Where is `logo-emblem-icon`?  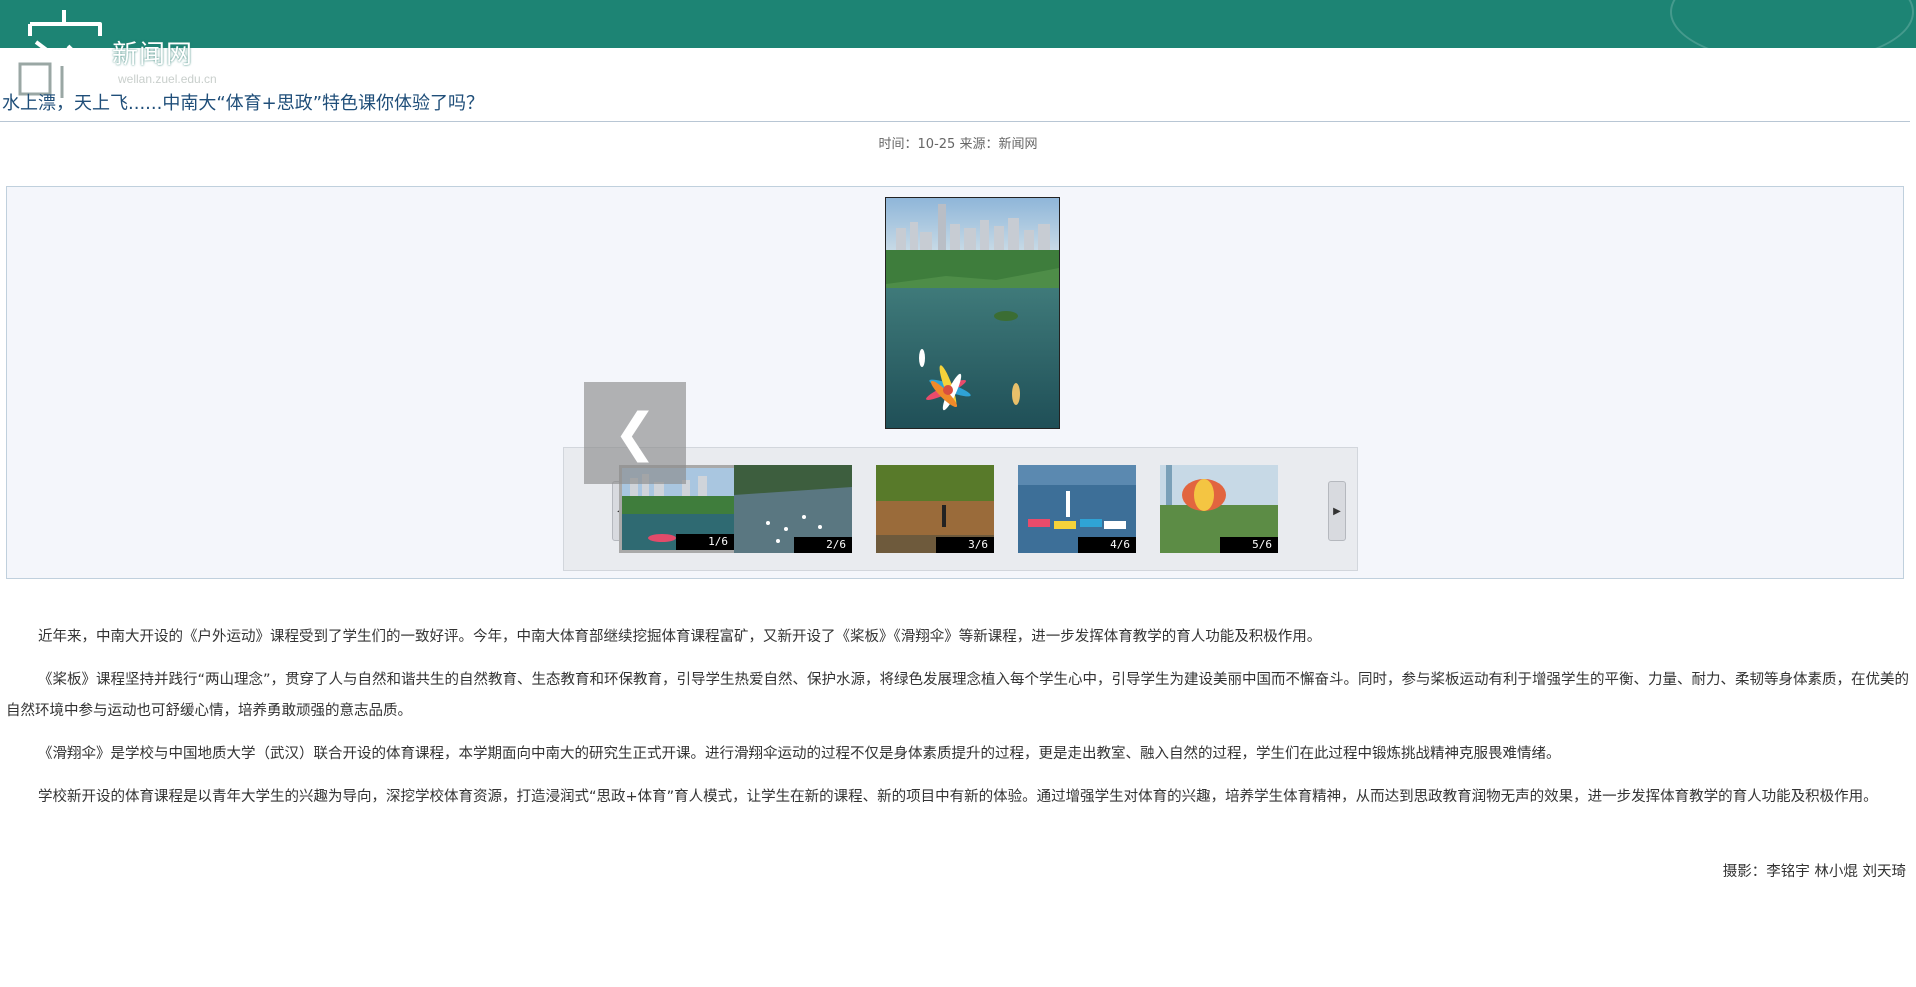 logo-emblem-icon is located at coordinates (56, 54).